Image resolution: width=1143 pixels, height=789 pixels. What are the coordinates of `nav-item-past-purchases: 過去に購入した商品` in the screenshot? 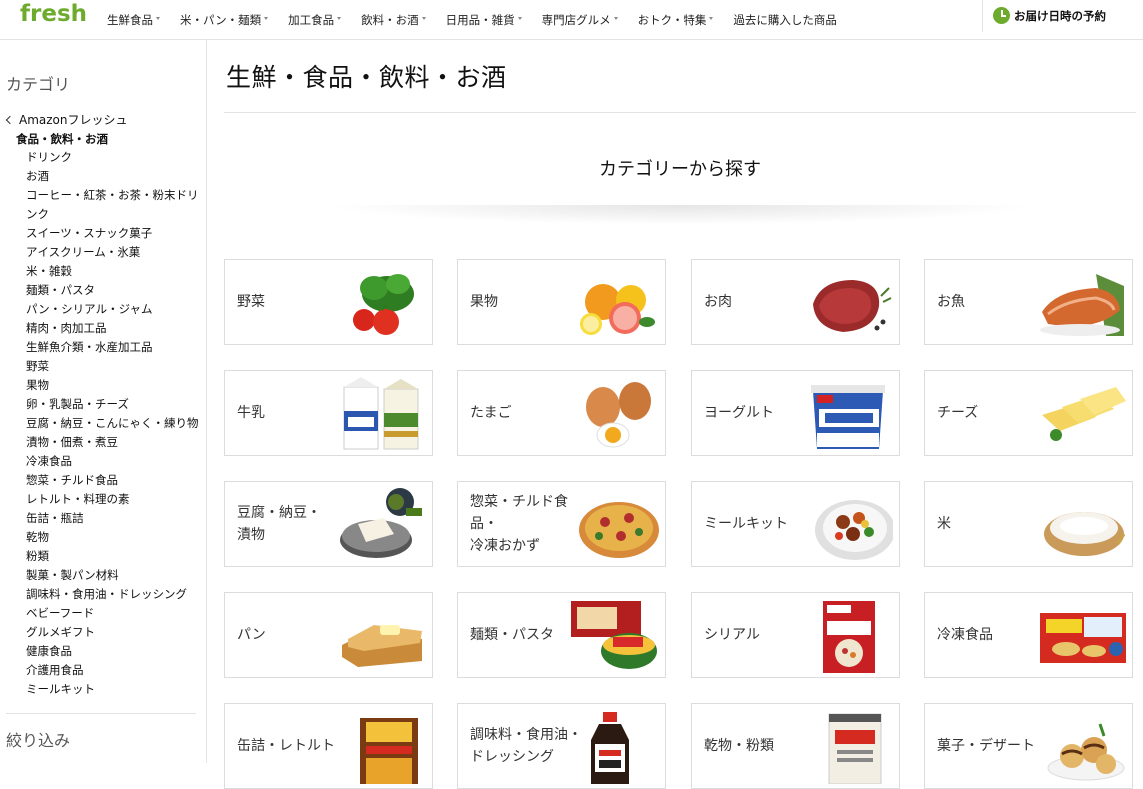 It's located at (785, 20).